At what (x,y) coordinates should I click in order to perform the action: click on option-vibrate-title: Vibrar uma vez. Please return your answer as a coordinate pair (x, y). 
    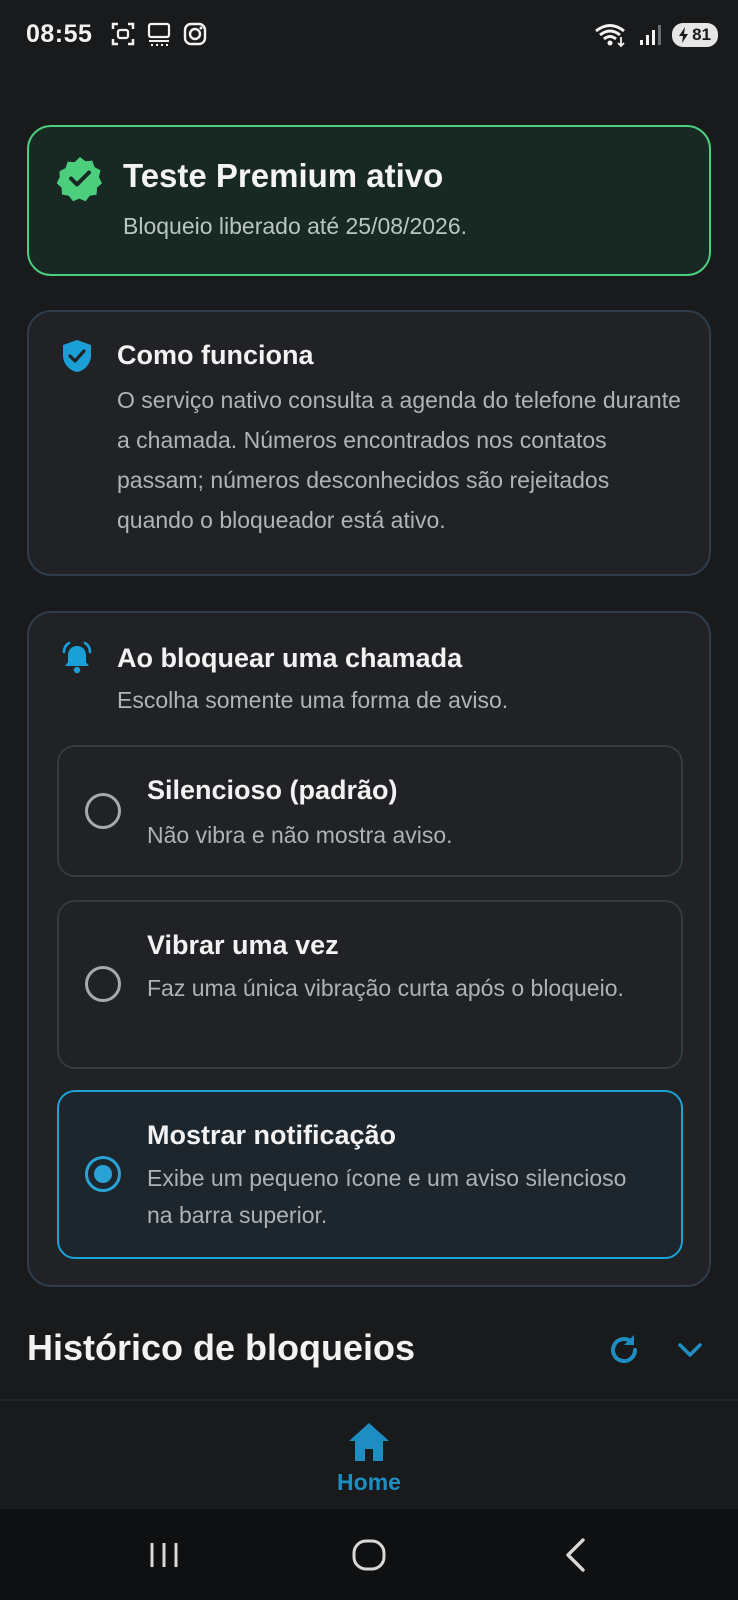
    Looking at the image, I should click on (243, 945).